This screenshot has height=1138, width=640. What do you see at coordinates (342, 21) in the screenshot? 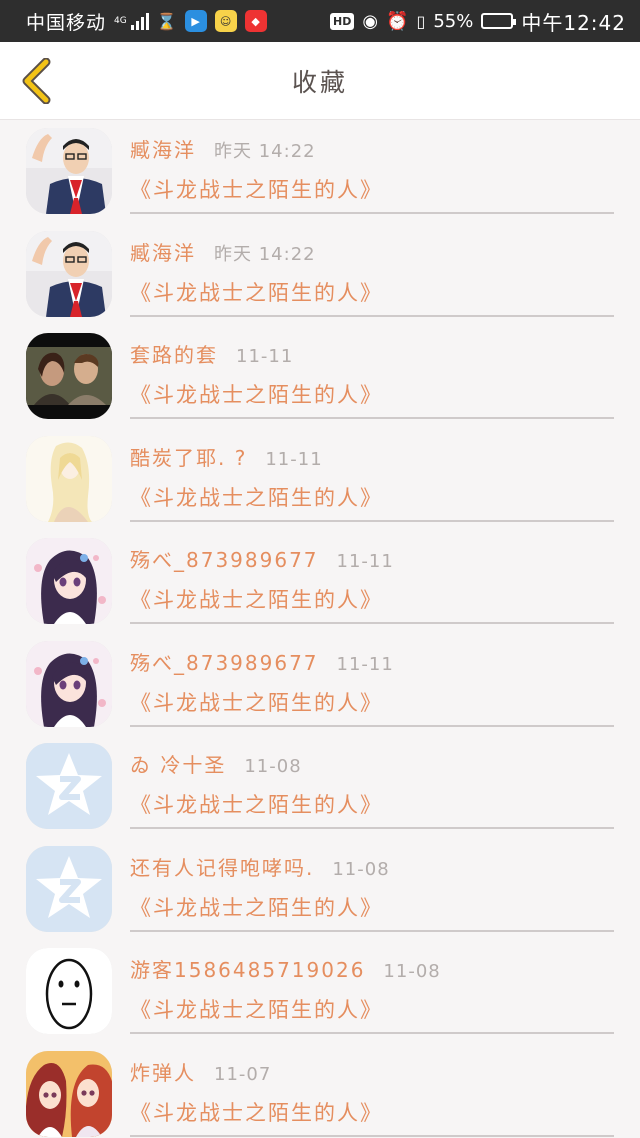
I see `hd-badge: HD` at bounding box center [342, 21].